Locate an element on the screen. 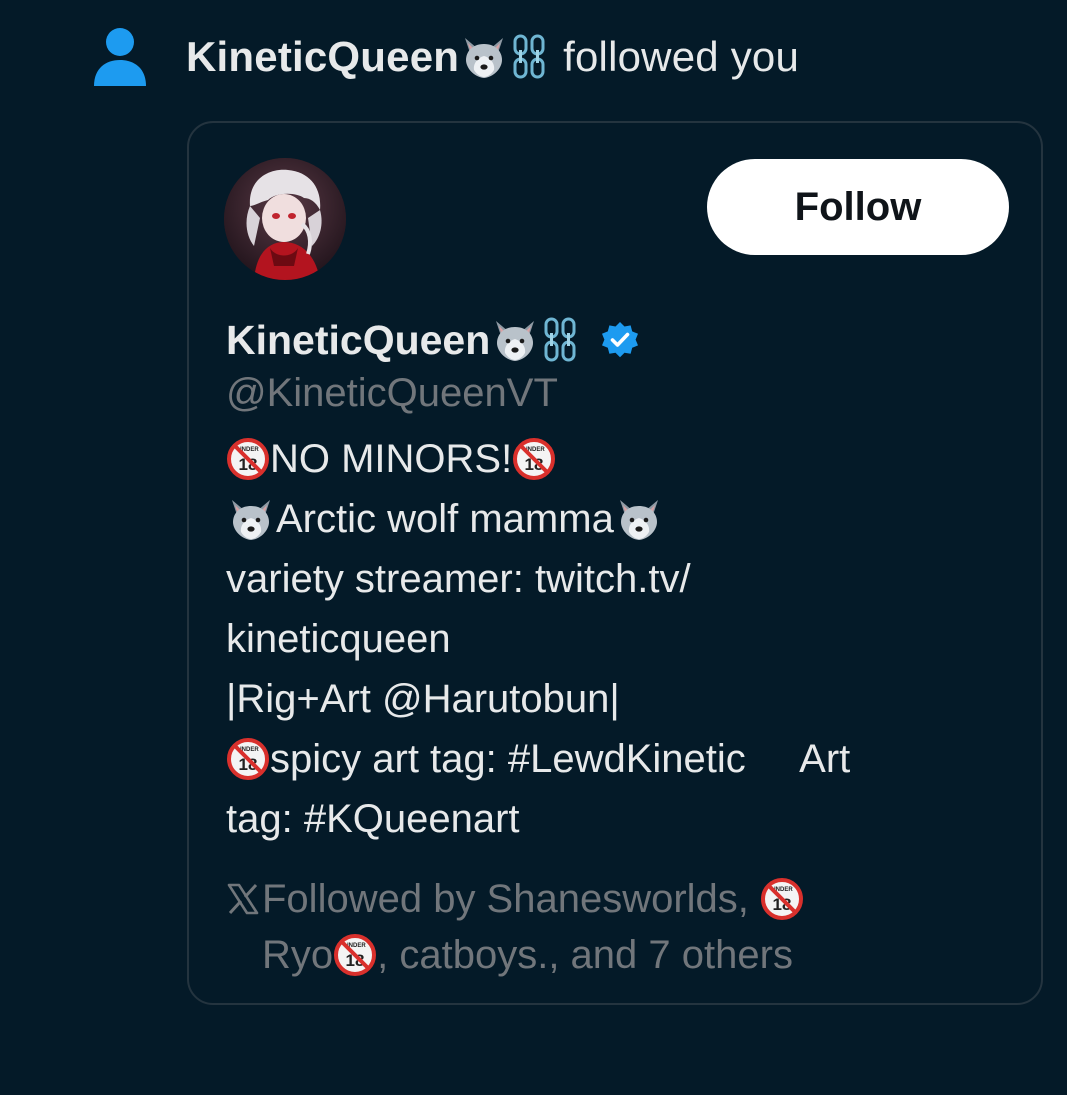 This screenshot has height=1095, width=1067. bio-line: NO MINORS! is located at coordinates (626, 459).